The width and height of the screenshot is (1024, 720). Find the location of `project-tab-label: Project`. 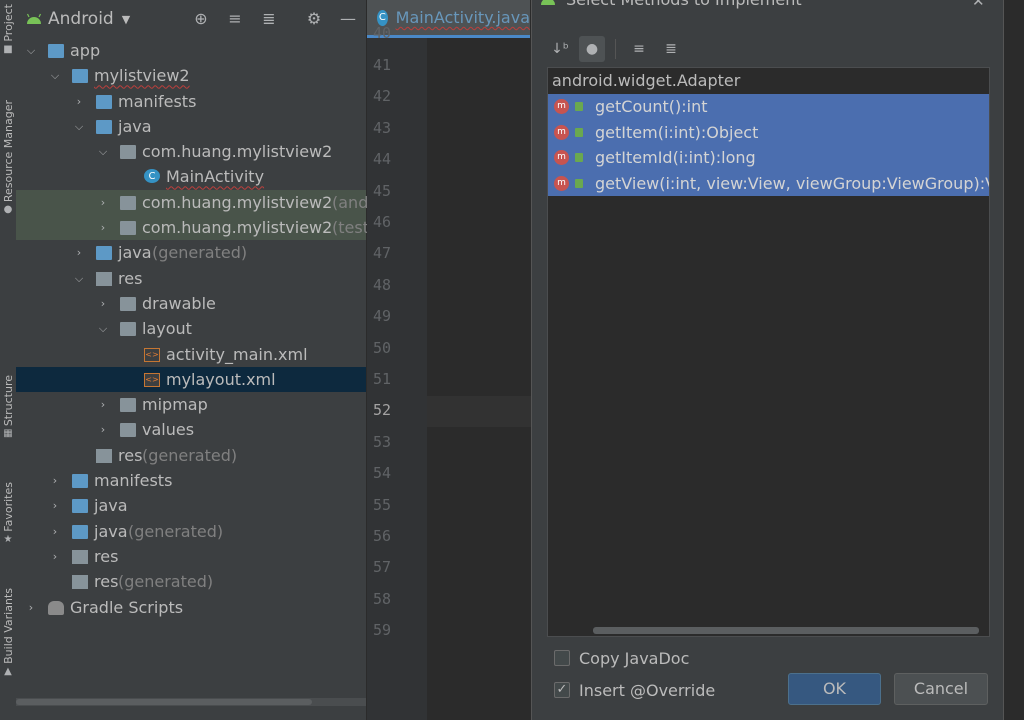

project-tab-label: Project is located at coordinates (8, 23).